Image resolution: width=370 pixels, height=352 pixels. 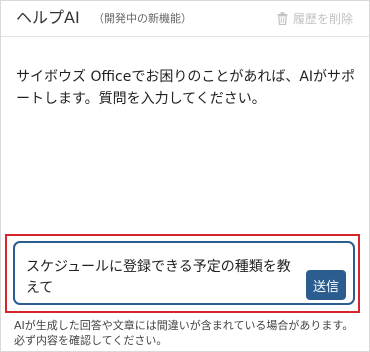 What do you see at coordinates (282, 18) in the screenshot?
I see `trash-icon` at bounding box center [282, 18].